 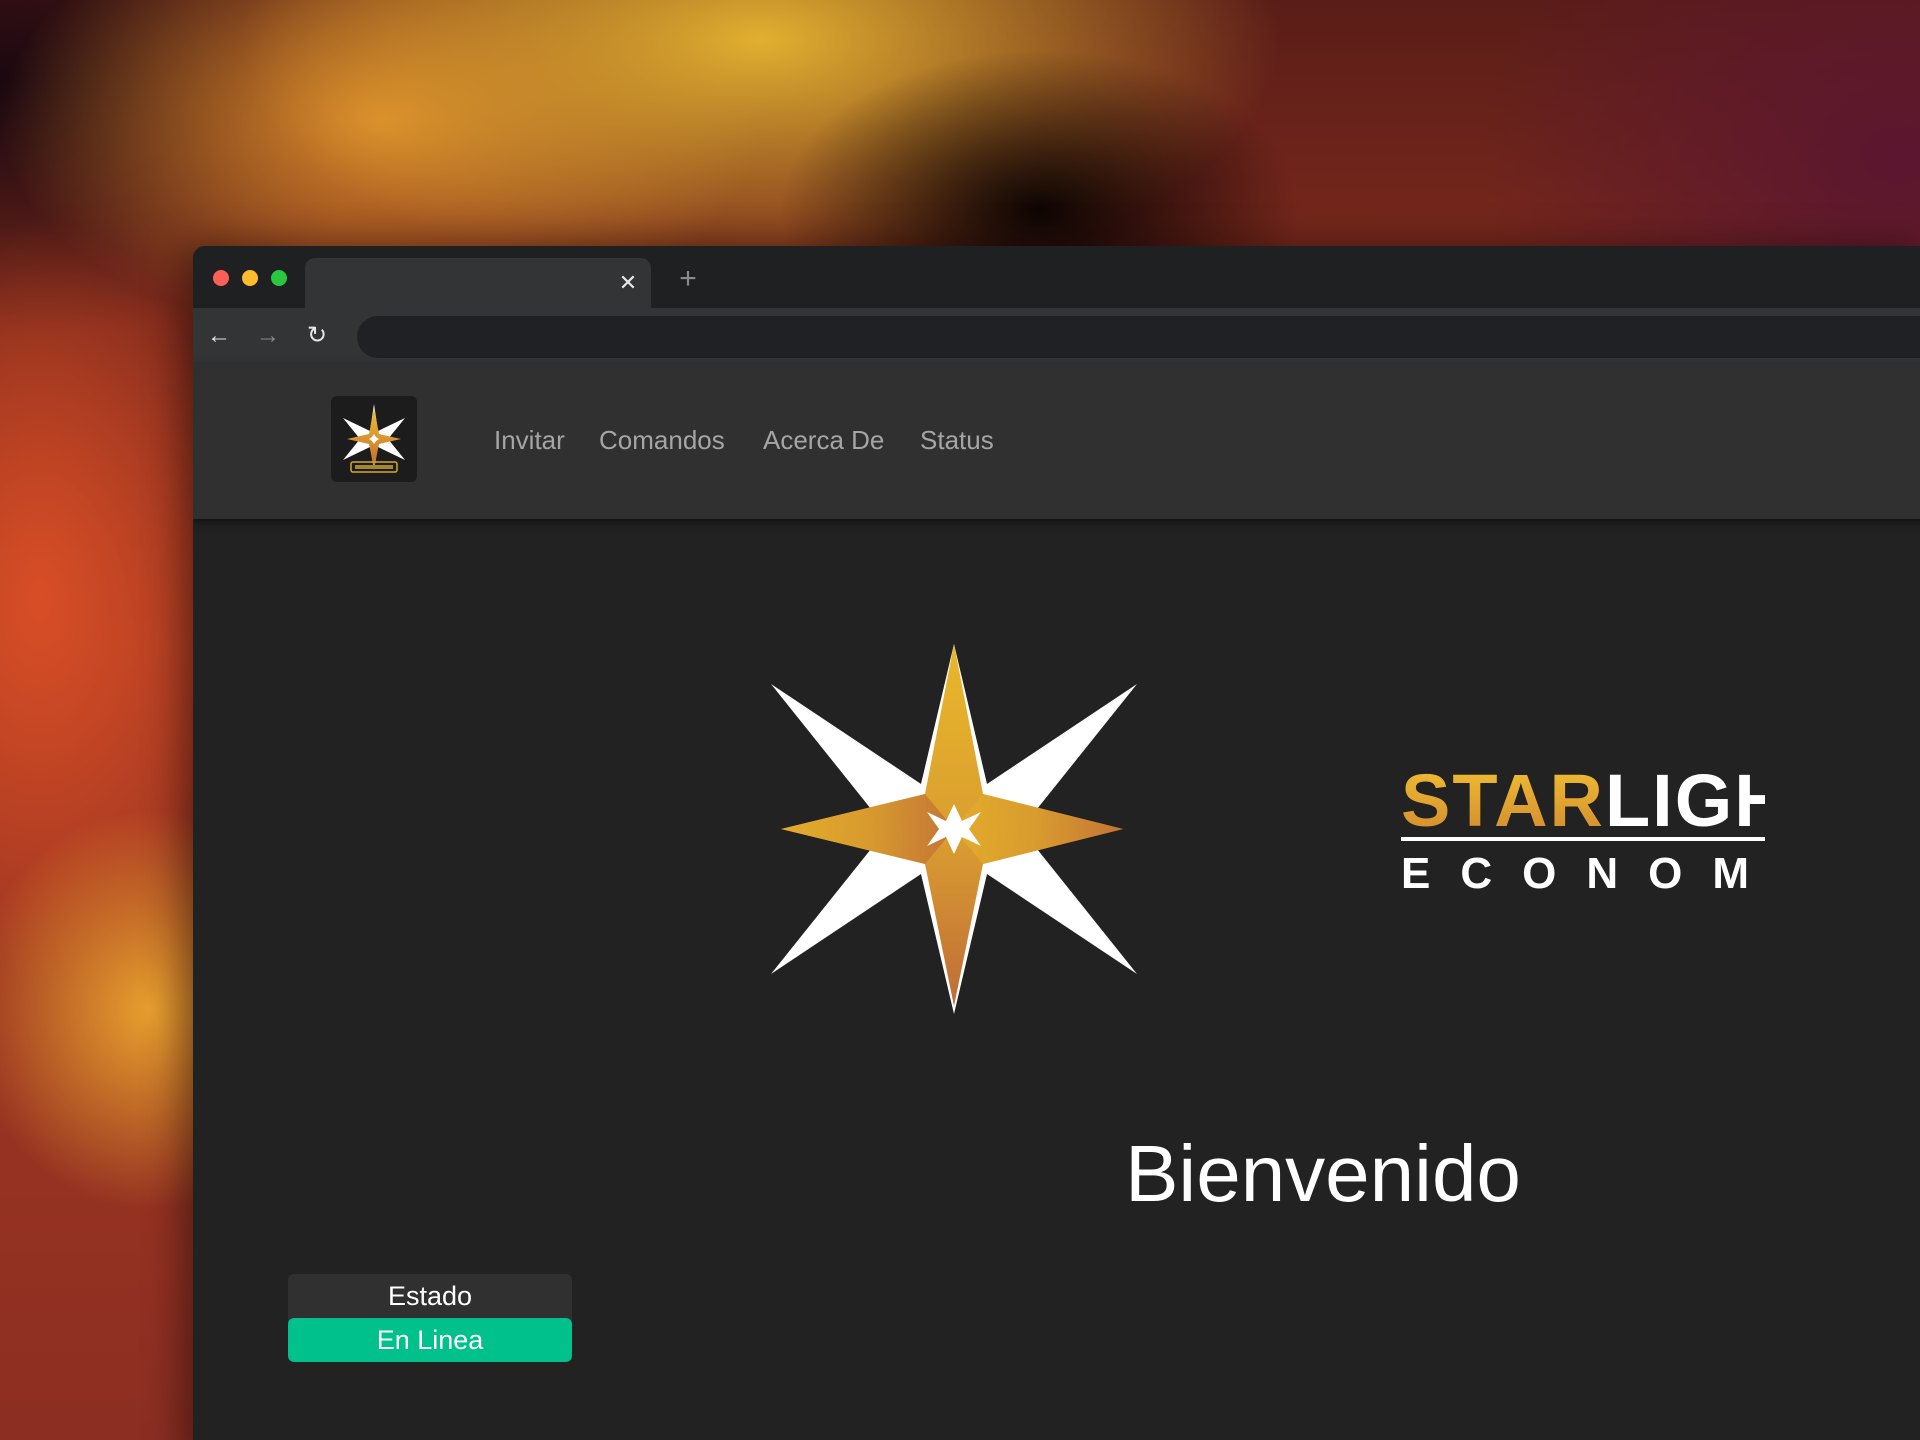 What do you see at coordinates (1503, 800) in the screenshot?
I see `logo-word-star: STAR` at bounding box center [1503, 800].